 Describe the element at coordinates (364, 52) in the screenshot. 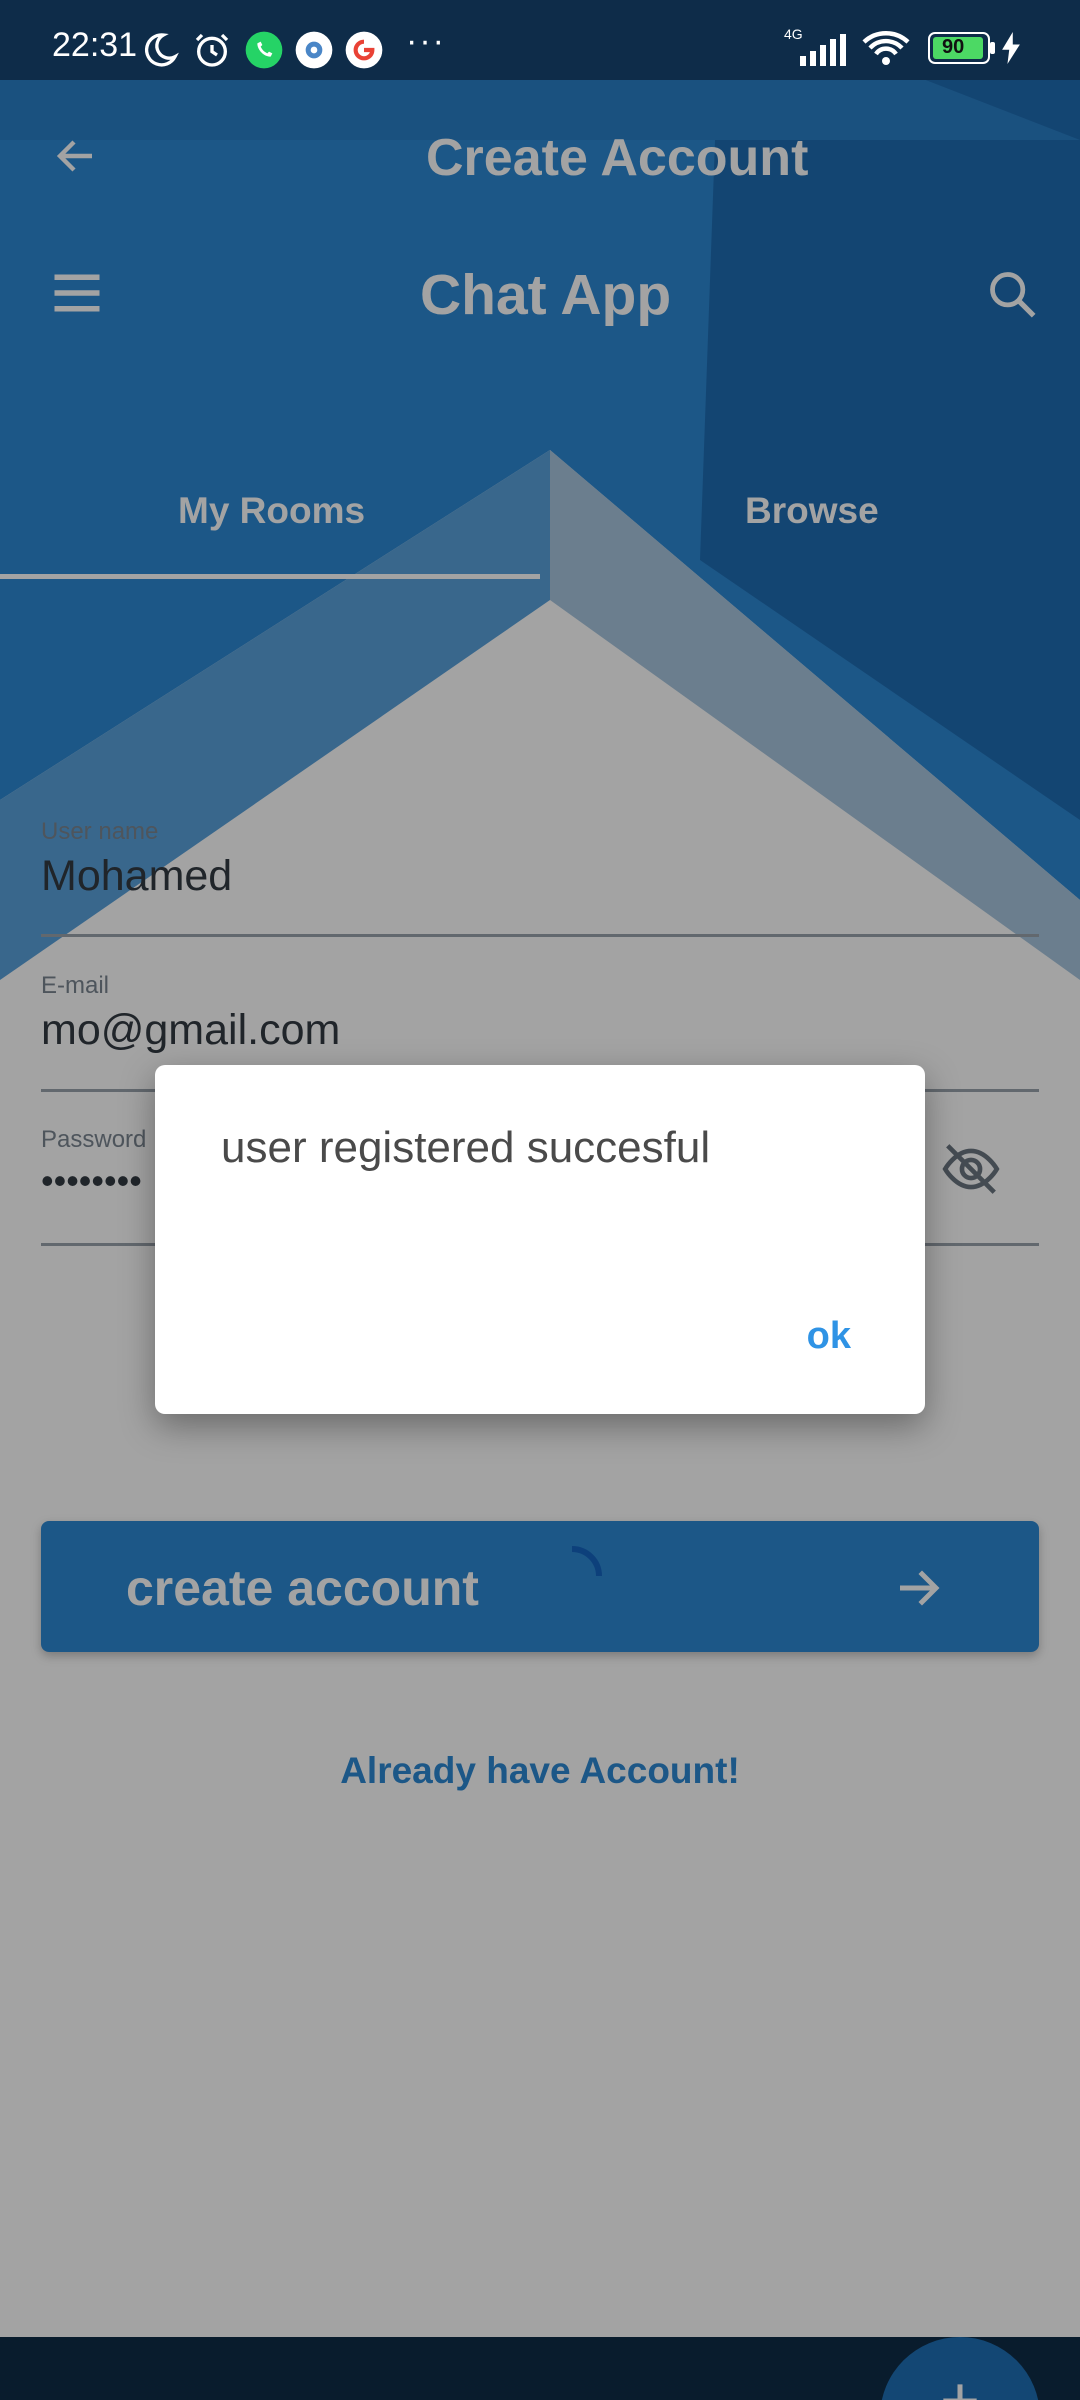

I see `google-icon` at that location.